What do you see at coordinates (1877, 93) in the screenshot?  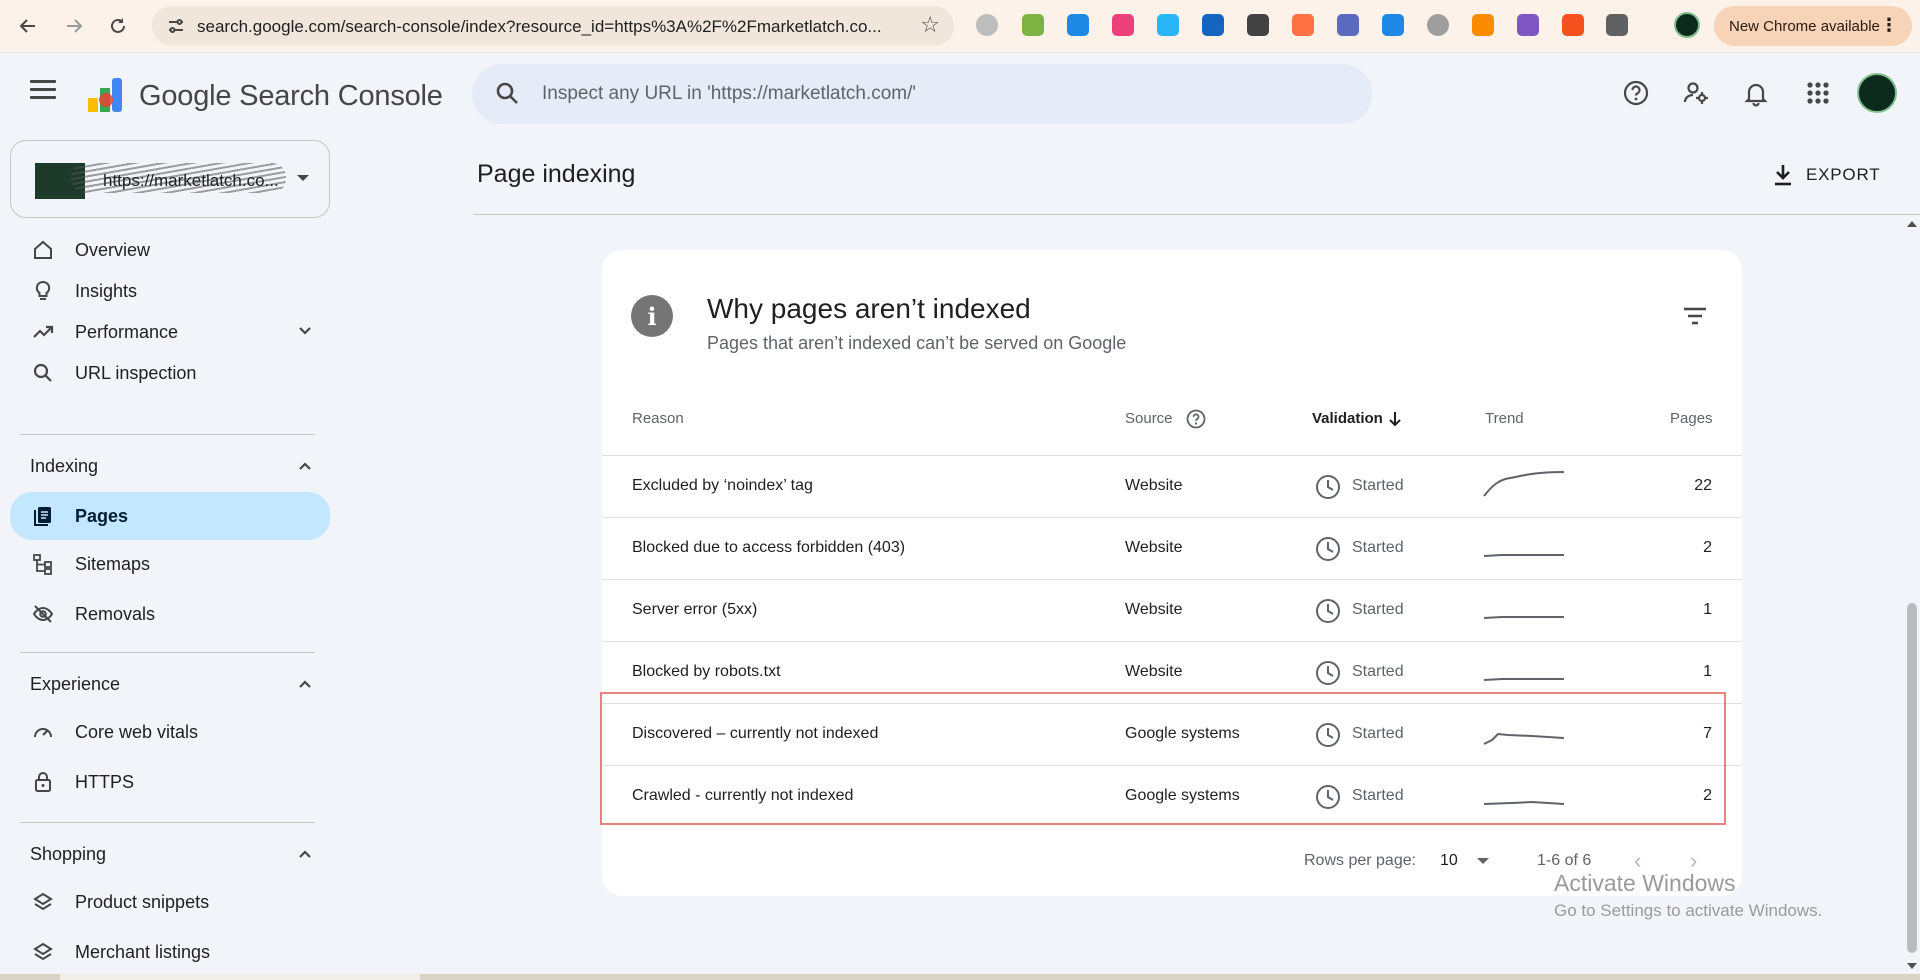 I see `account-avatar` at bounding box center [1877, 93].